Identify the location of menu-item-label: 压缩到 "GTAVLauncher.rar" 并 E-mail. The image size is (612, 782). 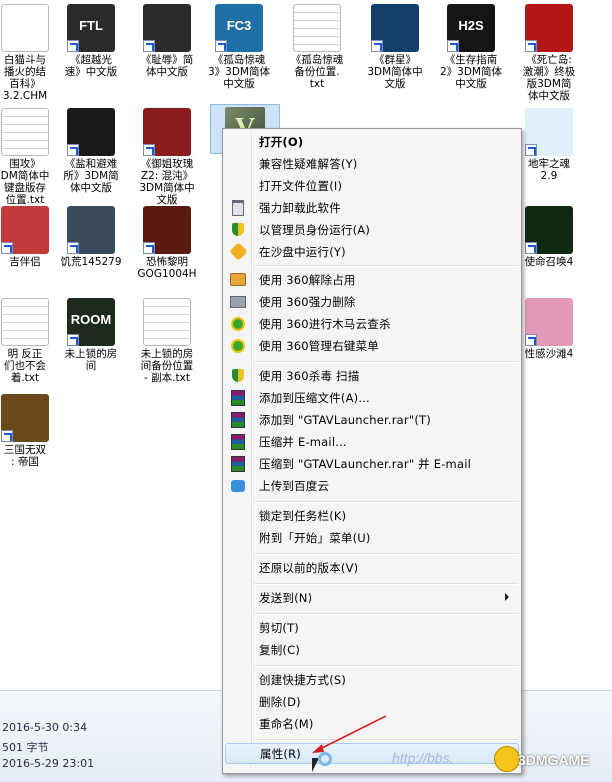
(365, 463).